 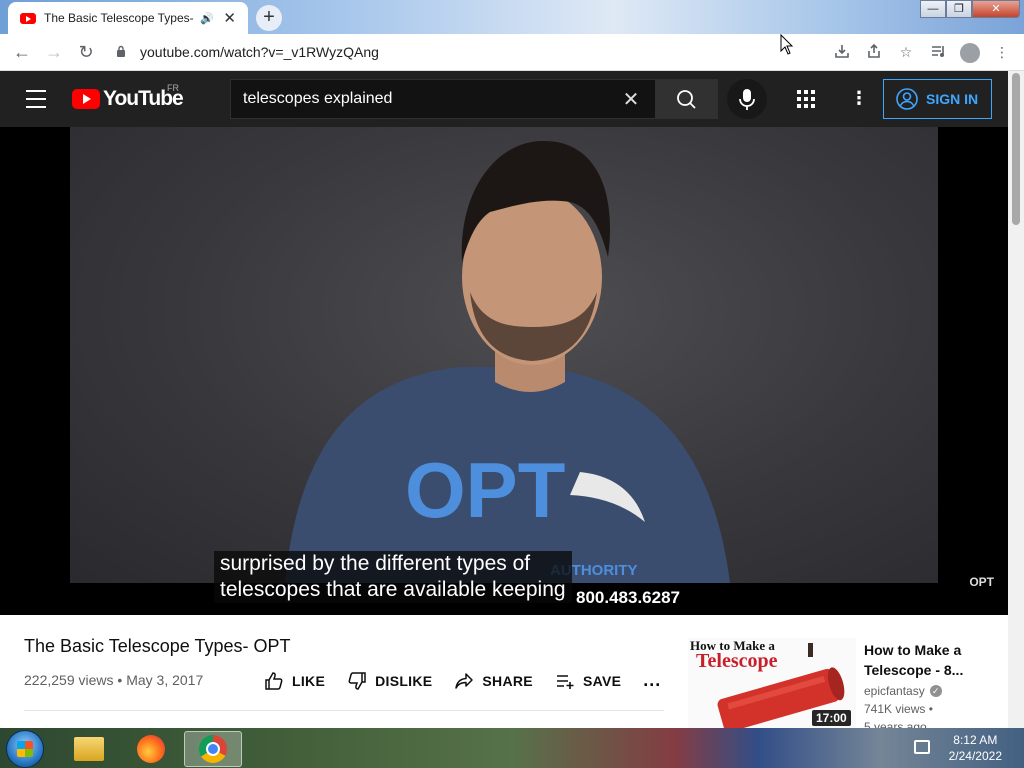 What do you see at coordinates (259, 52) in the screenshot?
I see `url-text: youtube.com/watch?v=_v1RWyzQAng` at bounding box center [259, 52].